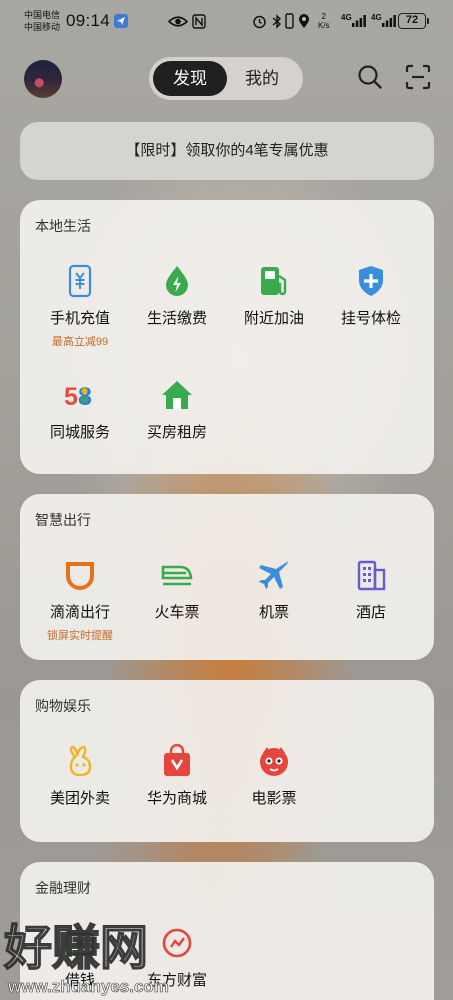 The image size is (453, 1000). What do you see at coordinates (274, 798) in the screenshot?
I see `tile-label: 电影票` at bounding box center [274, 798].